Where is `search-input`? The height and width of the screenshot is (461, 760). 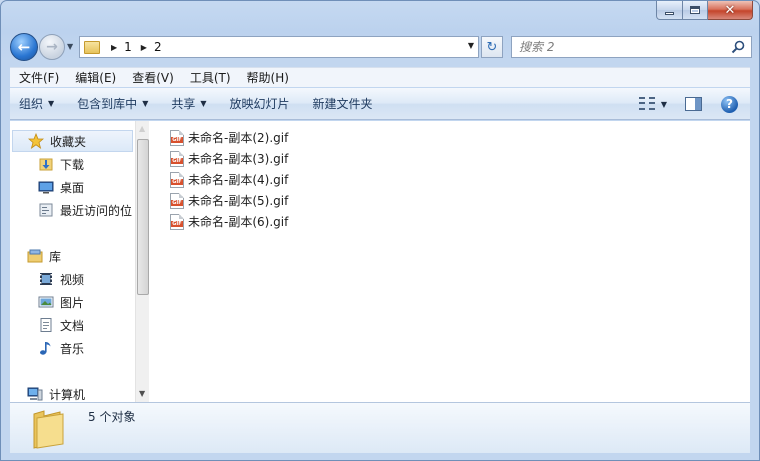 search-input is located at coordinates (619, 47).